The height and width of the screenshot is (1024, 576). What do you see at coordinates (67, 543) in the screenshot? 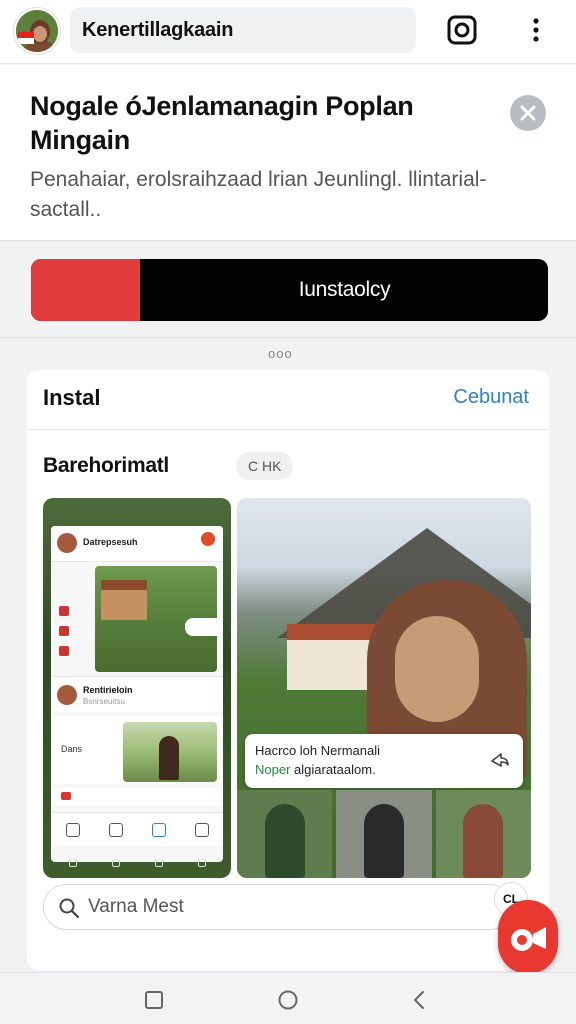
I see `phone-avatar` at bounding box center [67, 543].